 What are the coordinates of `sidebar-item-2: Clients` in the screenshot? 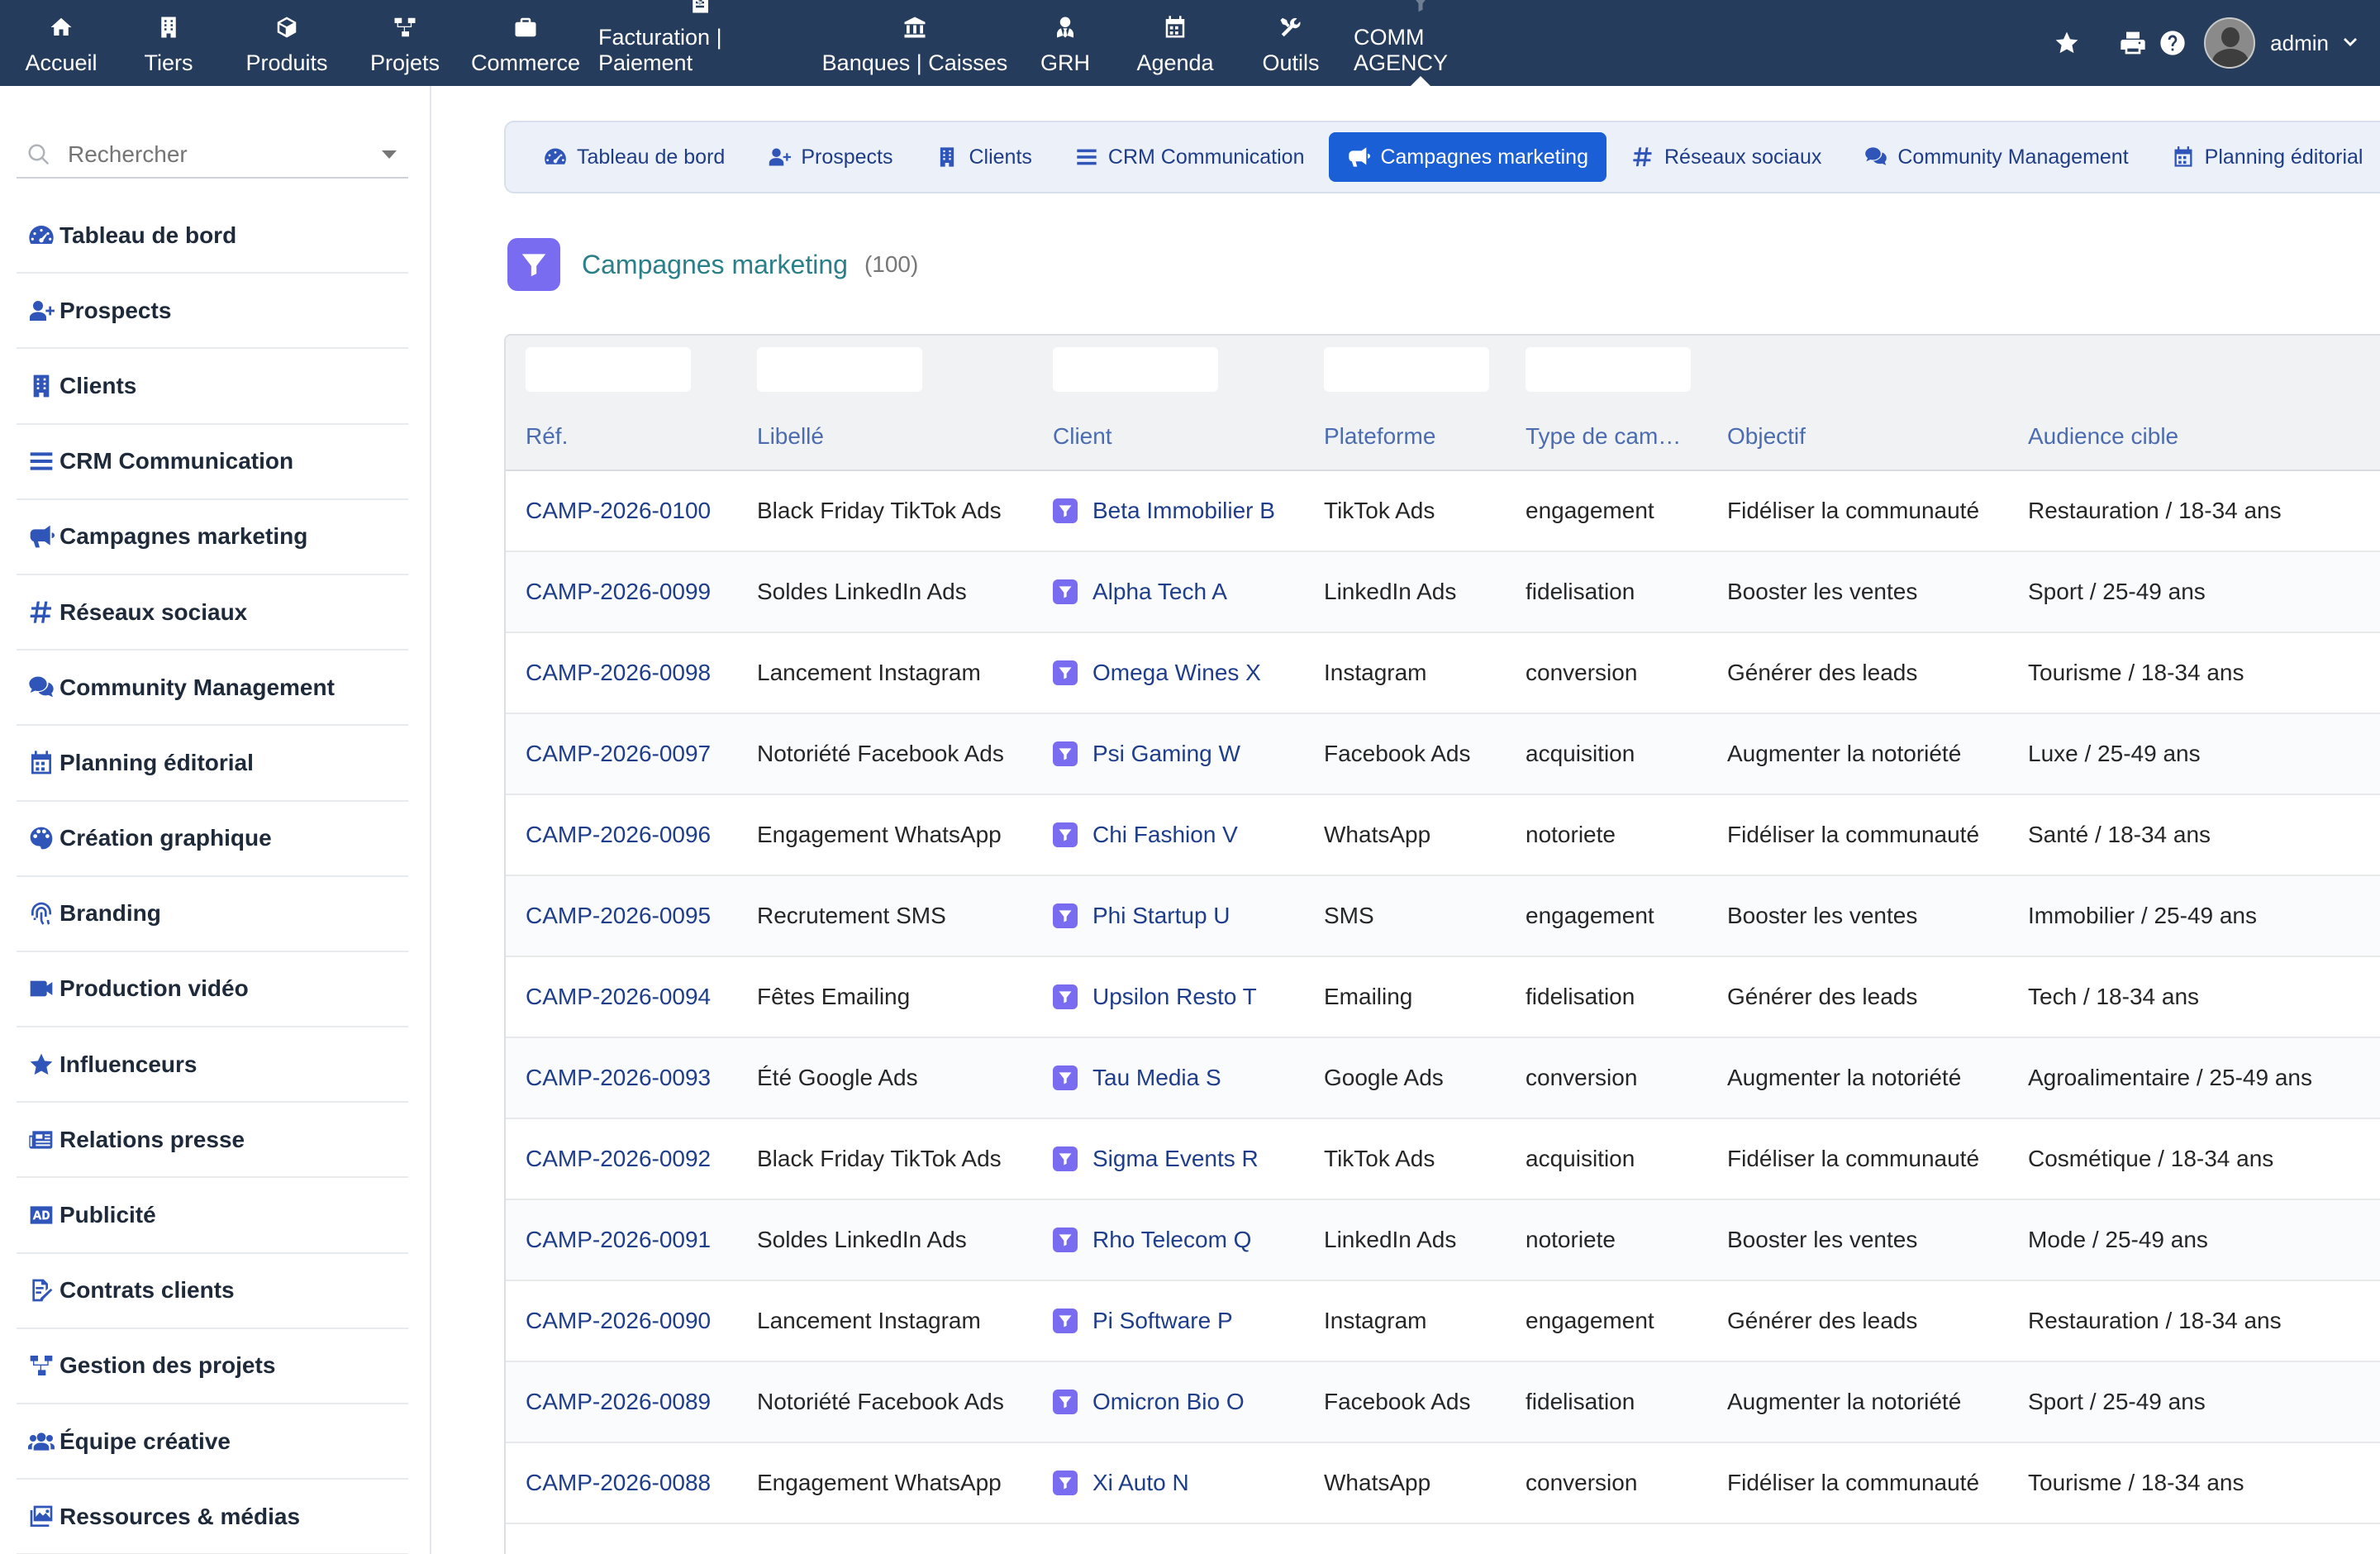 It's located at (212, 387).